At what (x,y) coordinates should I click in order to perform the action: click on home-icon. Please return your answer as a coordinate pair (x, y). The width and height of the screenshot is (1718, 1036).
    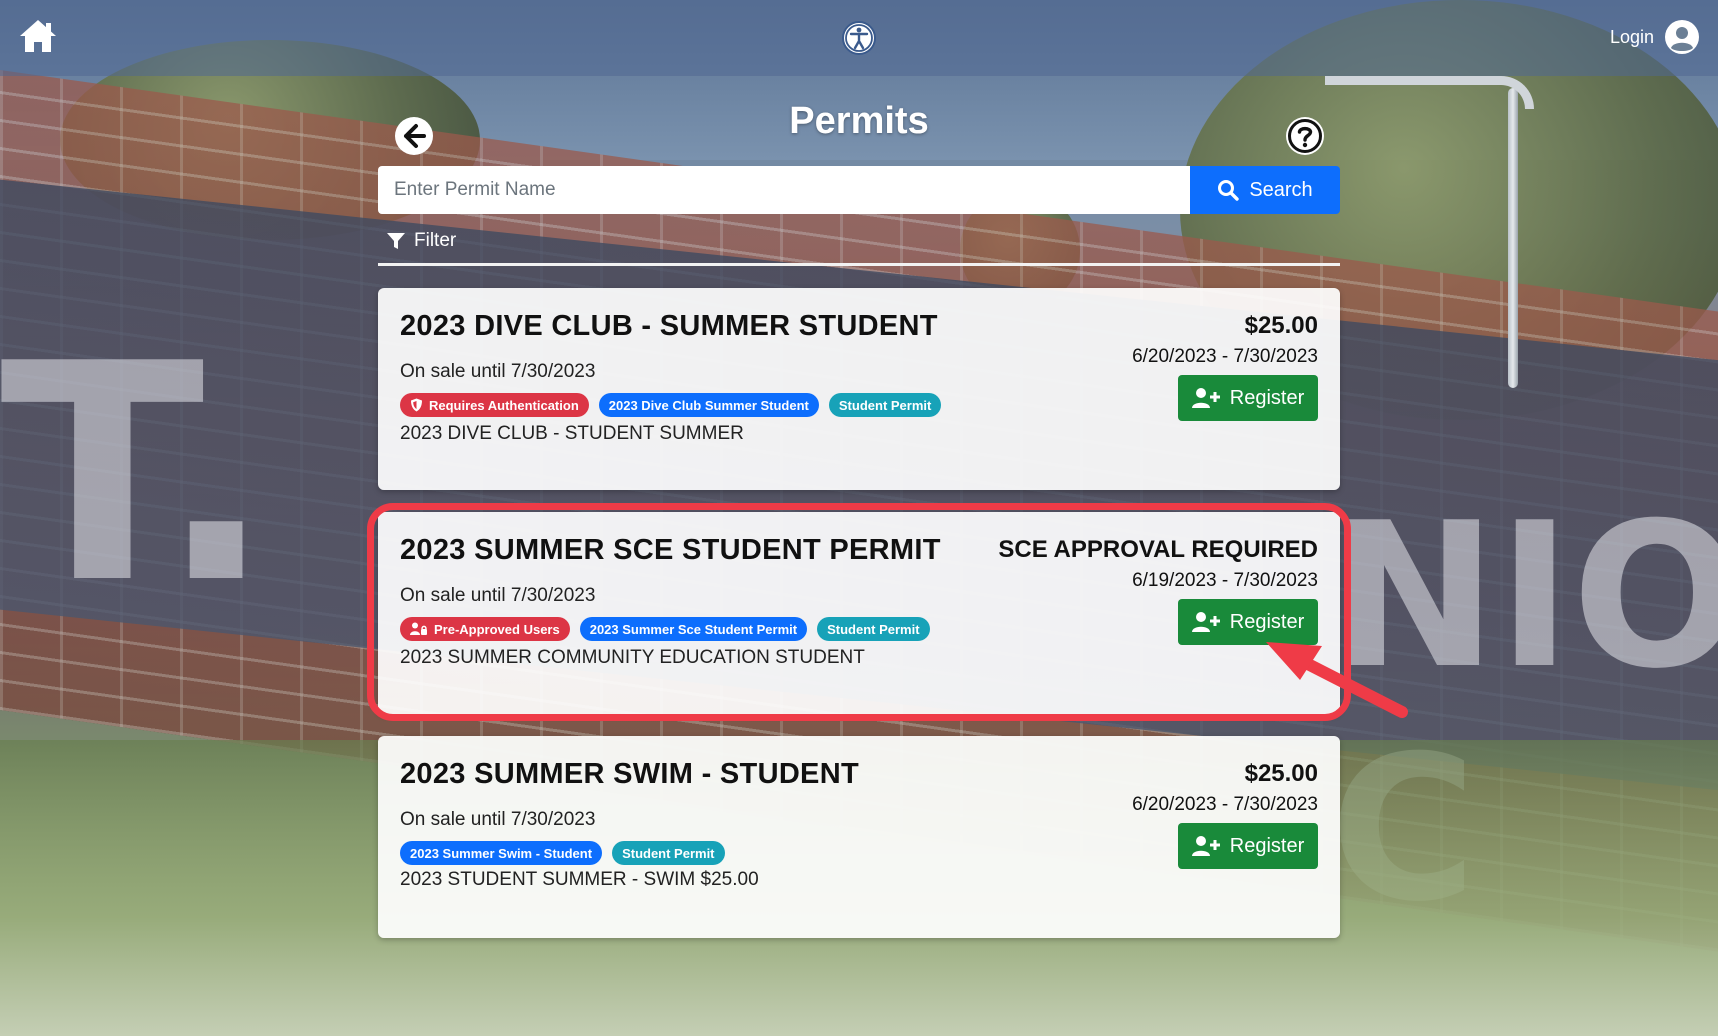
    Looking at the image, I should click on (38, 36).